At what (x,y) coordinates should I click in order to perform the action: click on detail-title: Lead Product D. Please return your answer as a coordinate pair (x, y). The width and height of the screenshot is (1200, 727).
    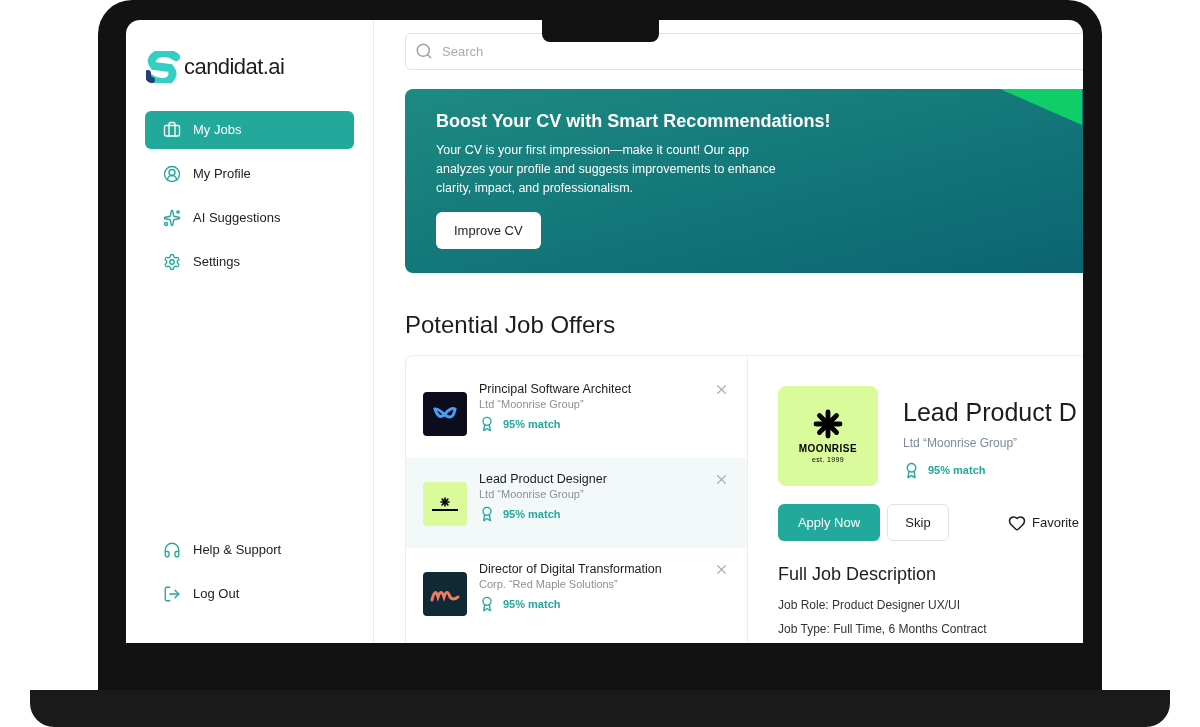
    Looking at the image, I should click on (990, 412).